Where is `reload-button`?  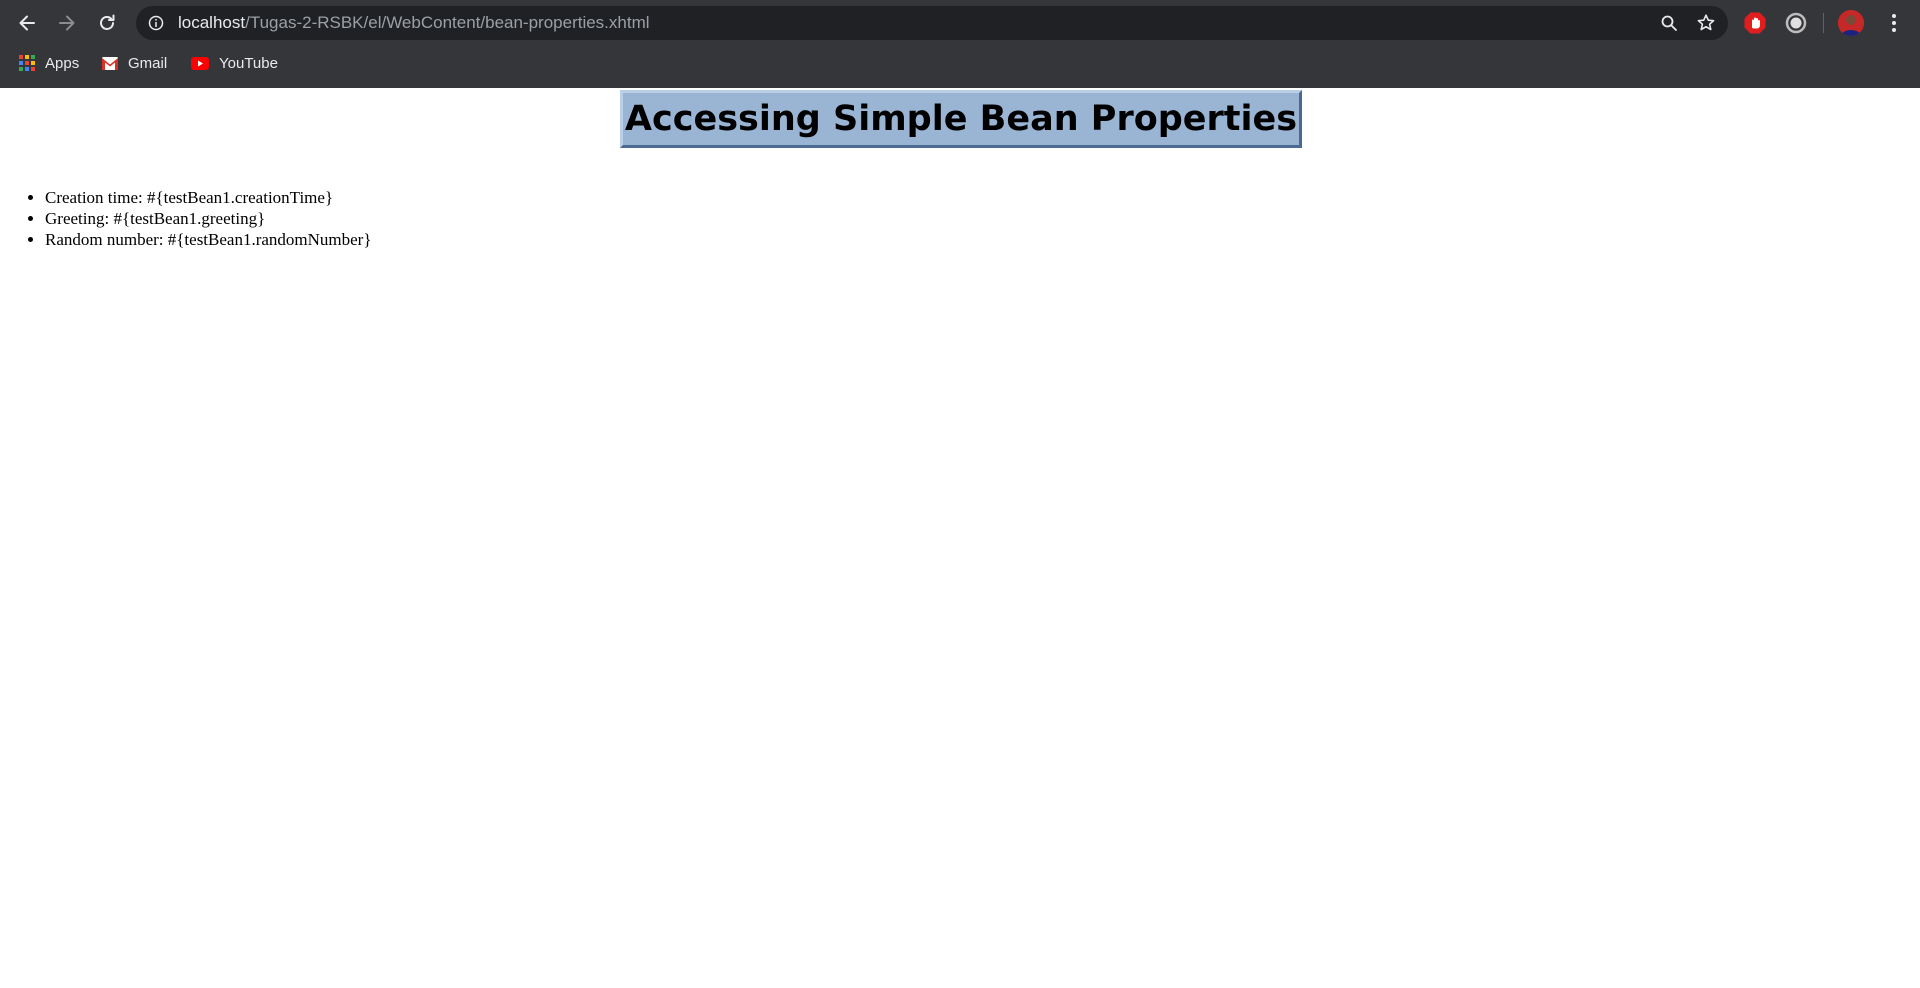
reload-button is located at coordinates (107, 23).